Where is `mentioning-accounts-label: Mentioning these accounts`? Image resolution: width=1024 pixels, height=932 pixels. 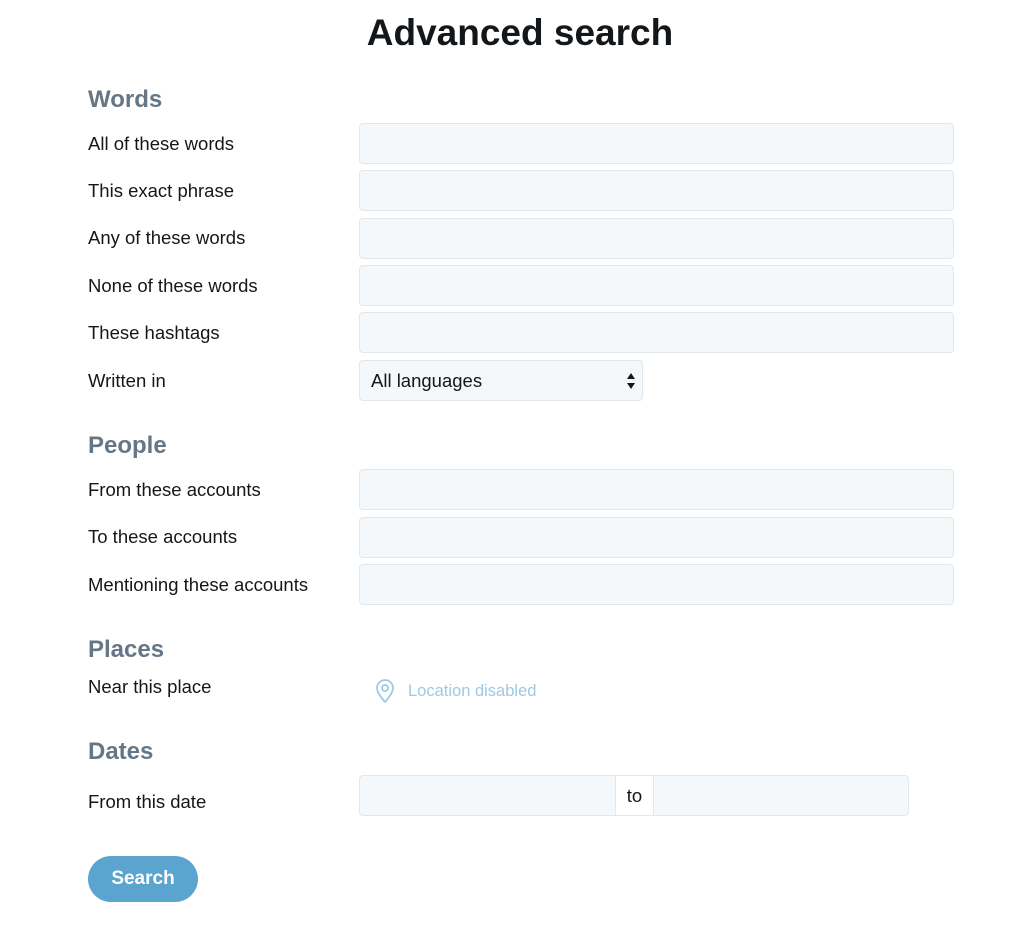
mentioning-accounts-label: Mentioning these accounts is located at coordinates (198, 584).